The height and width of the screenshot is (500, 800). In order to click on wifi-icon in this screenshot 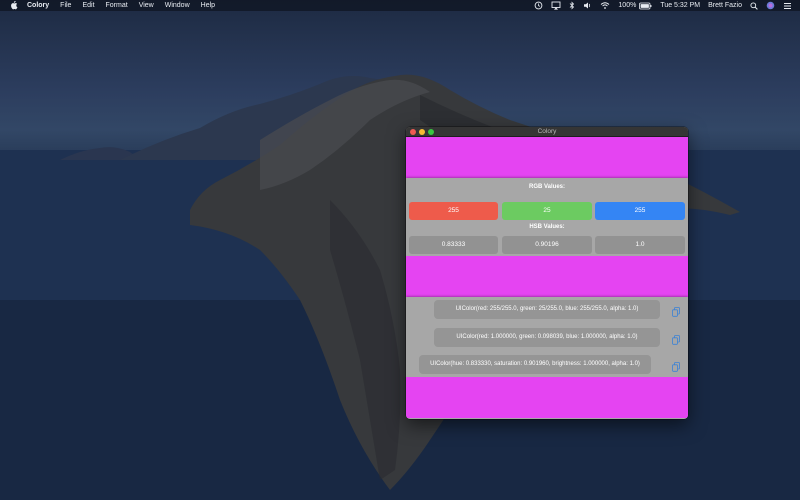, I will do `click(605, 5)`.